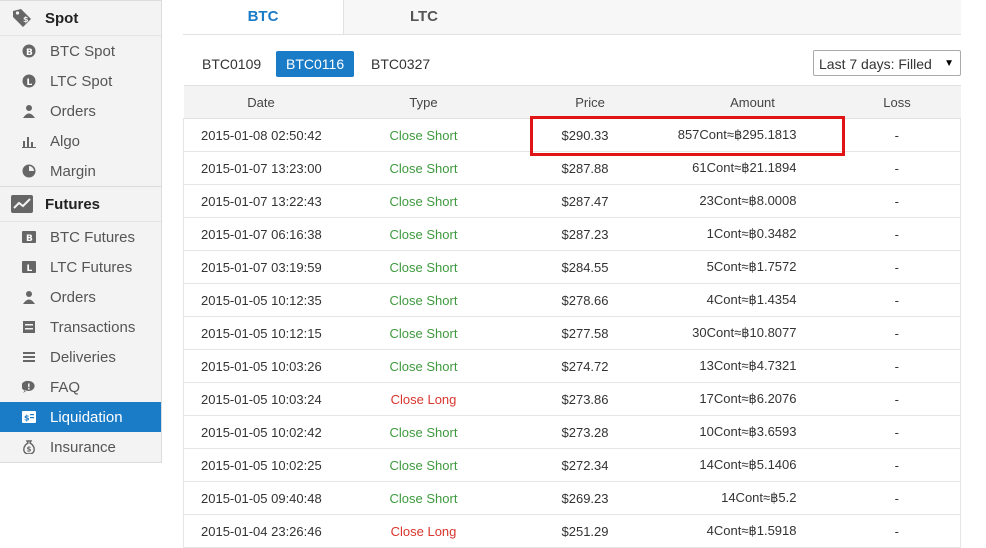 The height and width of the screenshot is (548, 986). Describe the element at coordinates (590, 234) in the screenshot. I see `cell-price: $287.23` at that location.